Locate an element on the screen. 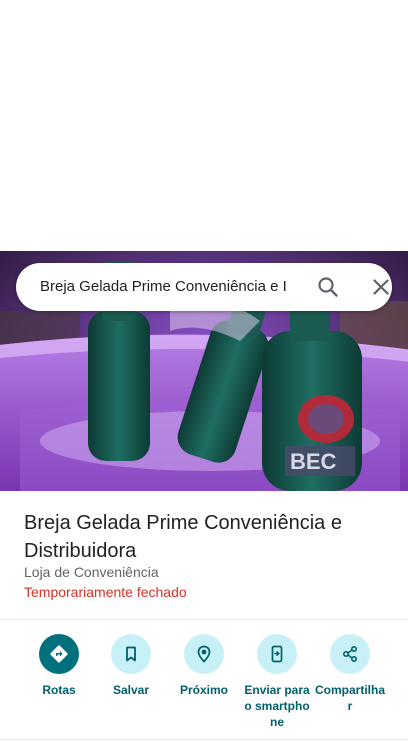 This screenshot has height=742, width=408. share-button: Compartilhar is located at coordinates (350, 673).